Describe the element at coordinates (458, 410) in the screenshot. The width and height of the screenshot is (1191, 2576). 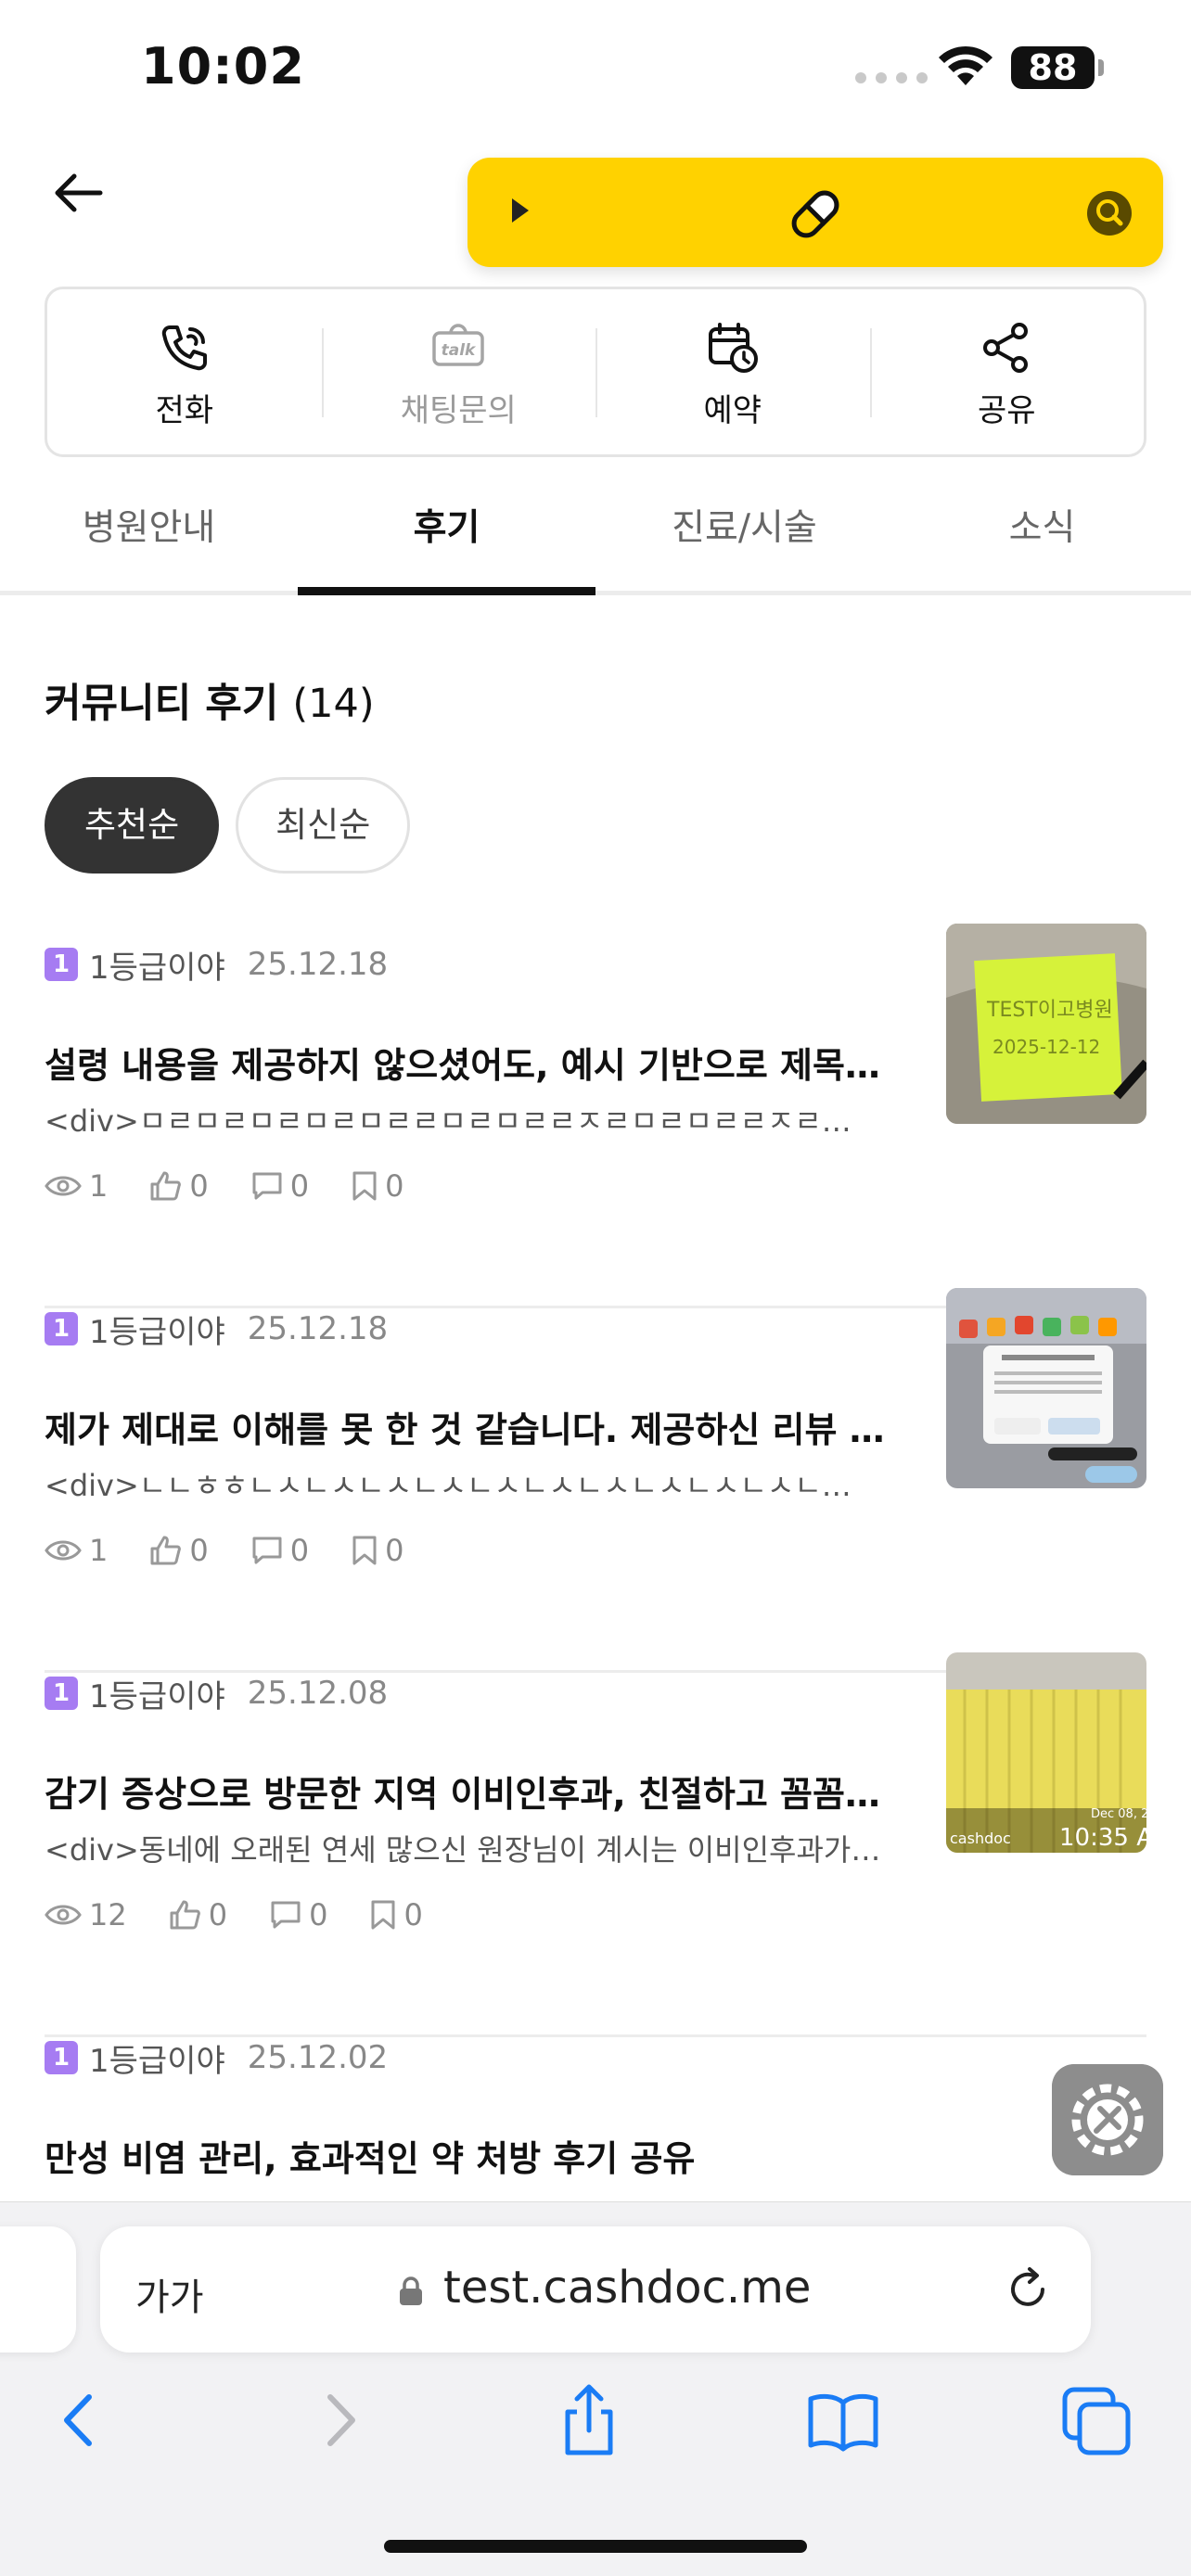
I see `chat-inquiry-label: 채팅문의` at that location.